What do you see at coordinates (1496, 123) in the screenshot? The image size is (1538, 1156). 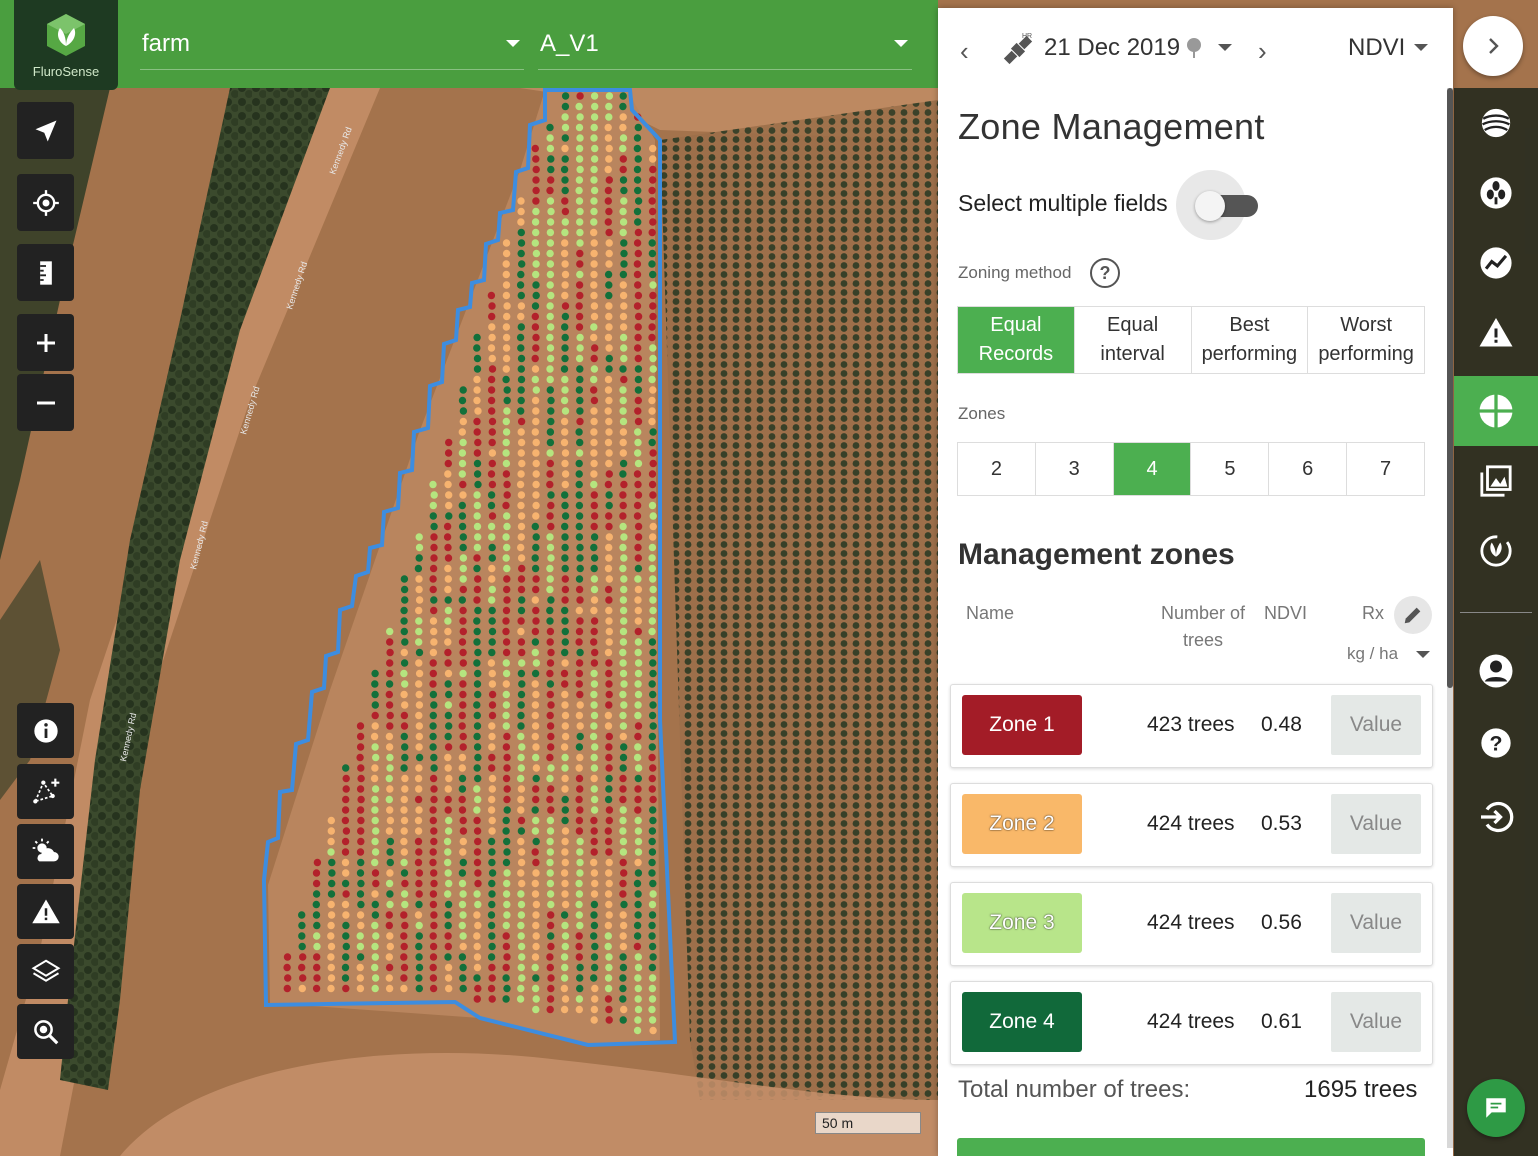 I see `sidebar-item-layers` at bounding box center [1496, 123].